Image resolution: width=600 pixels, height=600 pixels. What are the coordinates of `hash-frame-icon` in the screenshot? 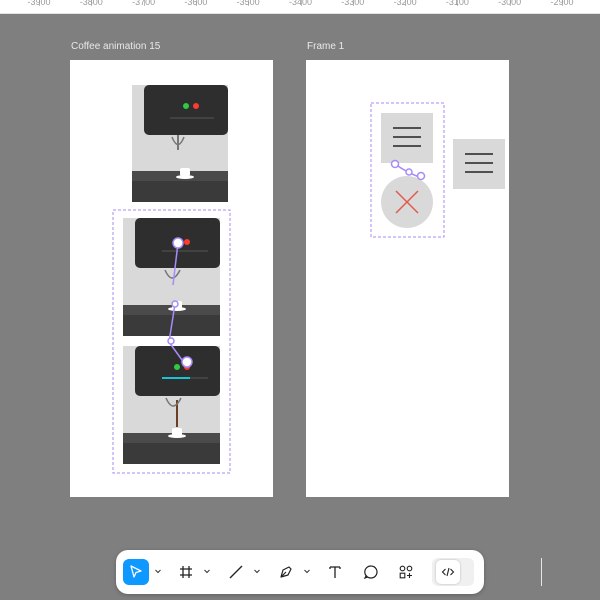 It's located at (186, 572).